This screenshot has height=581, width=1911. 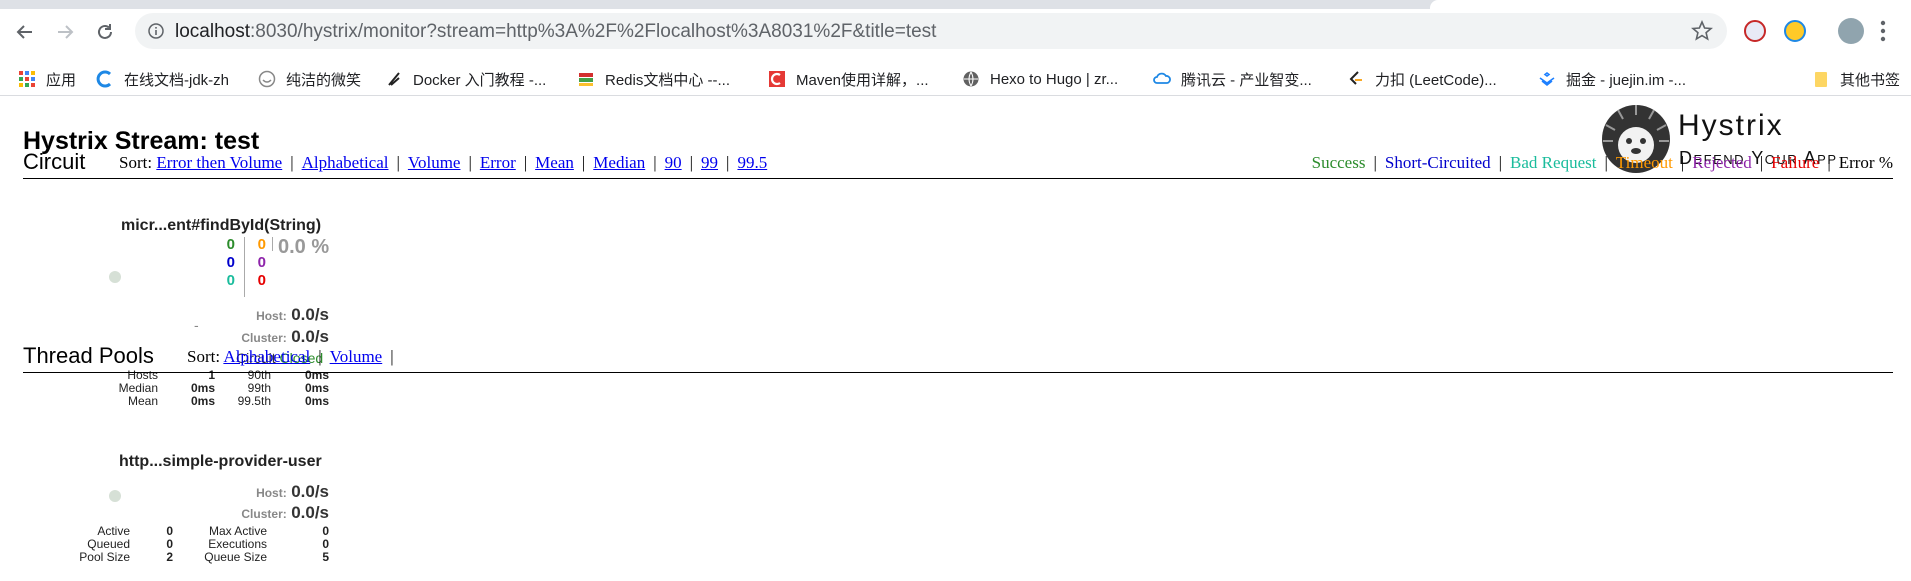 What do you see at coordinates (1553, 162) in the screenshot?
I see `legend-bad-request: Bad Request` at bounding box center [1553, 162].